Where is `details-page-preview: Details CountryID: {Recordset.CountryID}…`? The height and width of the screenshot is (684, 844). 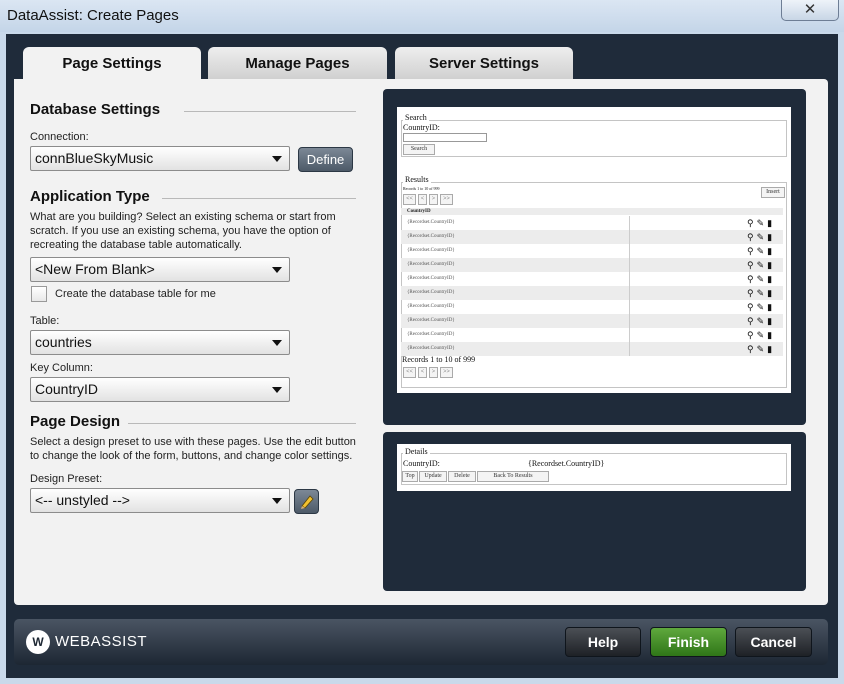
details-page-preview: Details CountryID: {Recordset.CountryID}… is located at coordinates (594, 511).